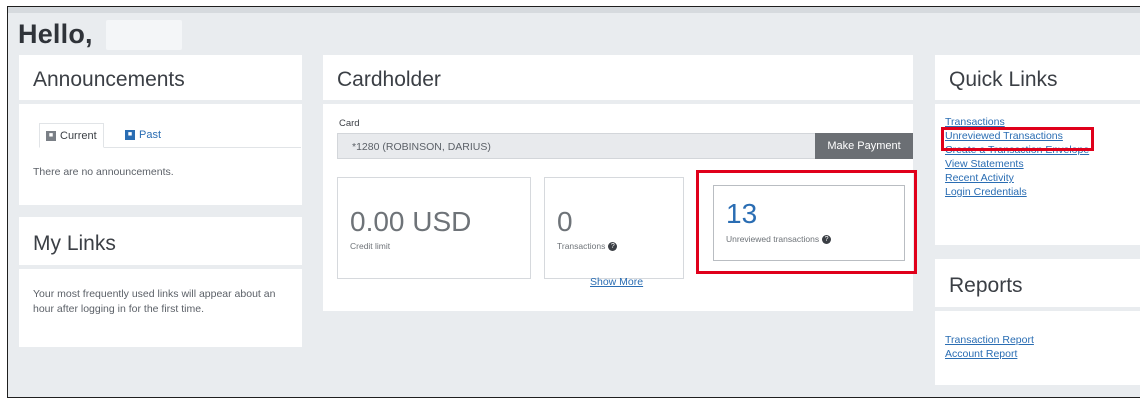 This screenshot has width=1140, height=404. What do you see at coordinates (981, 354) in the screenshot?
I see `report-account-link: Account Report` at bounding box center [981, 354].